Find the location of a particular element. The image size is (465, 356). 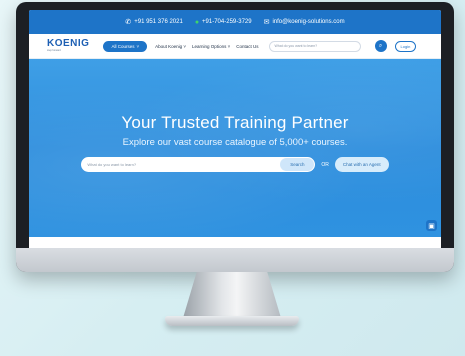

monitor-chin is located at coordinates (235, 260).